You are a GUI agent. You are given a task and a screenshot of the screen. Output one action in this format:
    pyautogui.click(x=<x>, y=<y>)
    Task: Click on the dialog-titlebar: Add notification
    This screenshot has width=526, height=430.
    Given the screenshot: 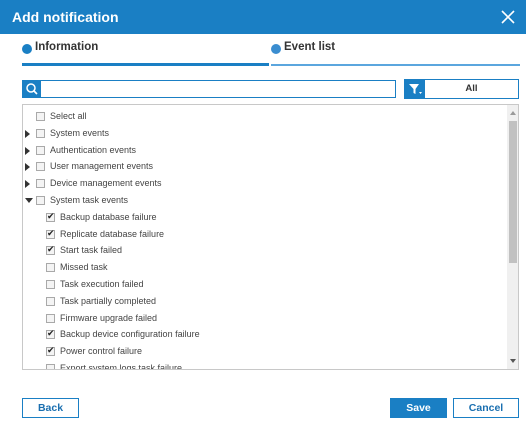 What is the action you would take?
    pyautogui.click(x=263, y=17)
    